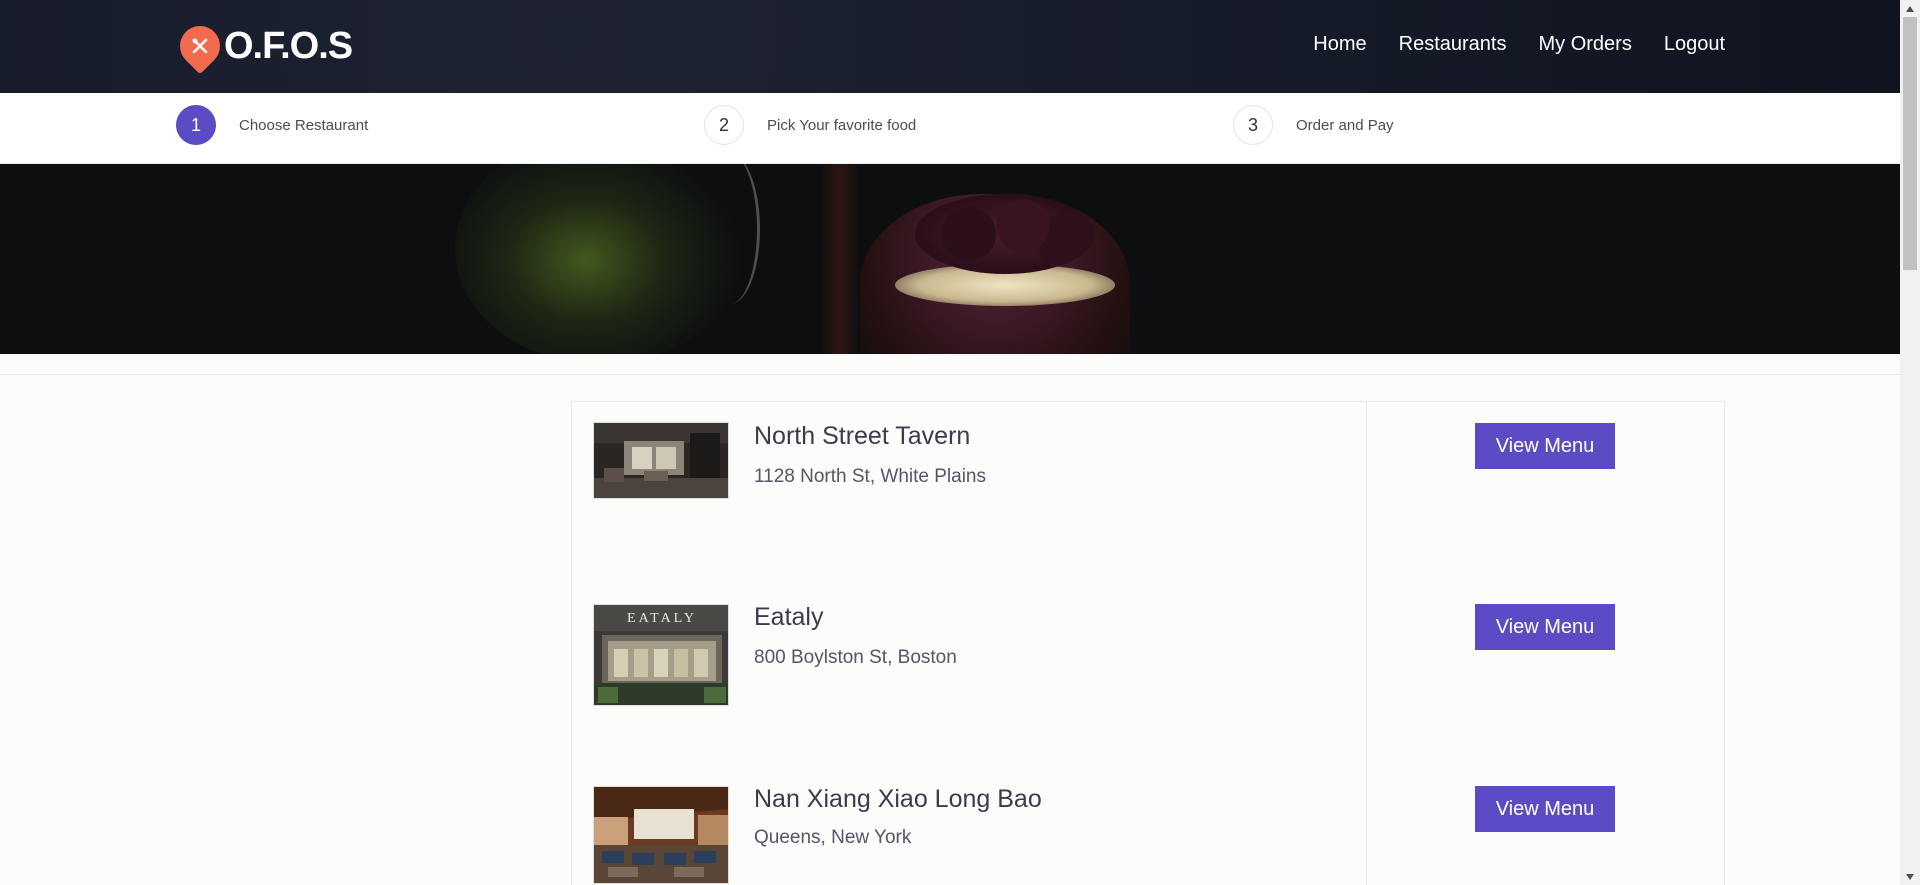  I want to click on step-number: 3, so click(1253, 125).